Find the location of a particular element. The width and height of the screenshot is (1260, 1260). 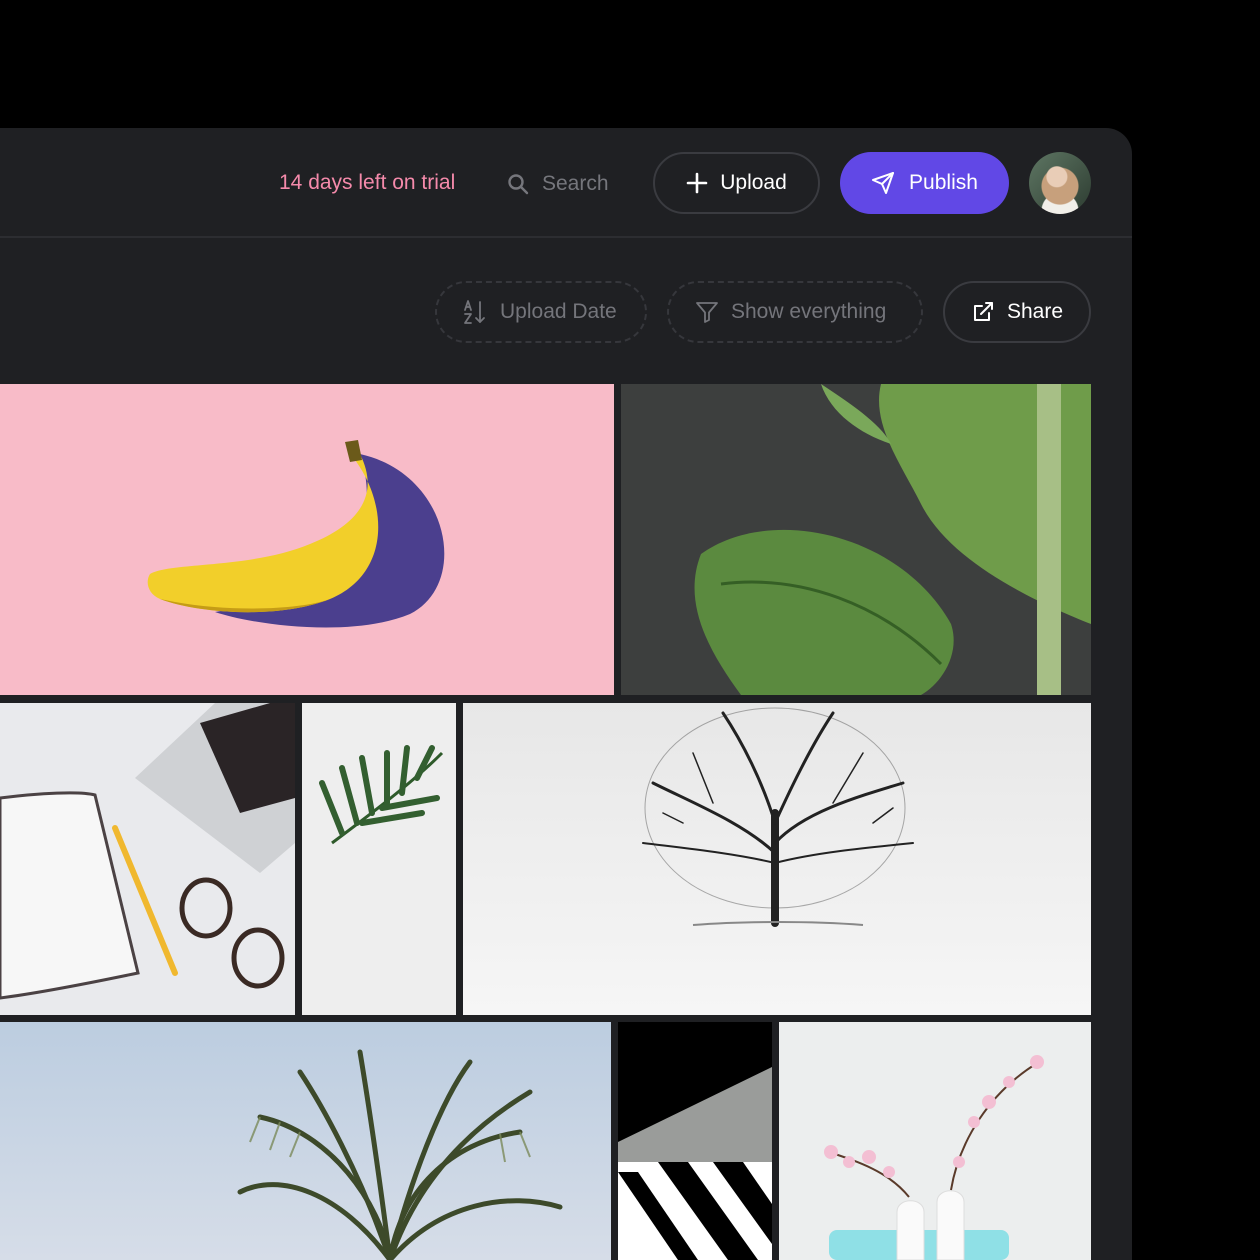

sort-az-icon is located at coordinates (475, 312).